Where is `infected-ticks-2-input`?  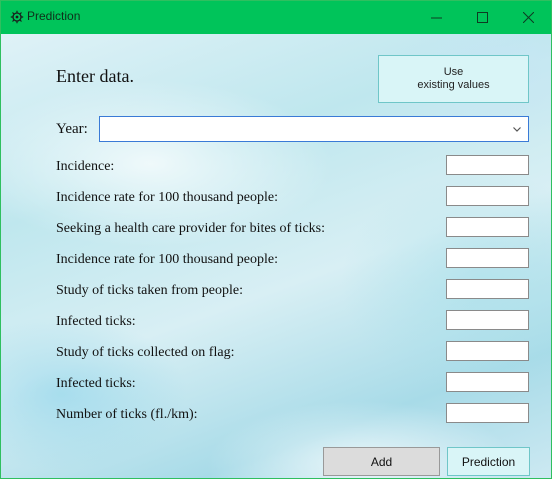
infected-ticks-2-input is located at coordinates (487, 382).